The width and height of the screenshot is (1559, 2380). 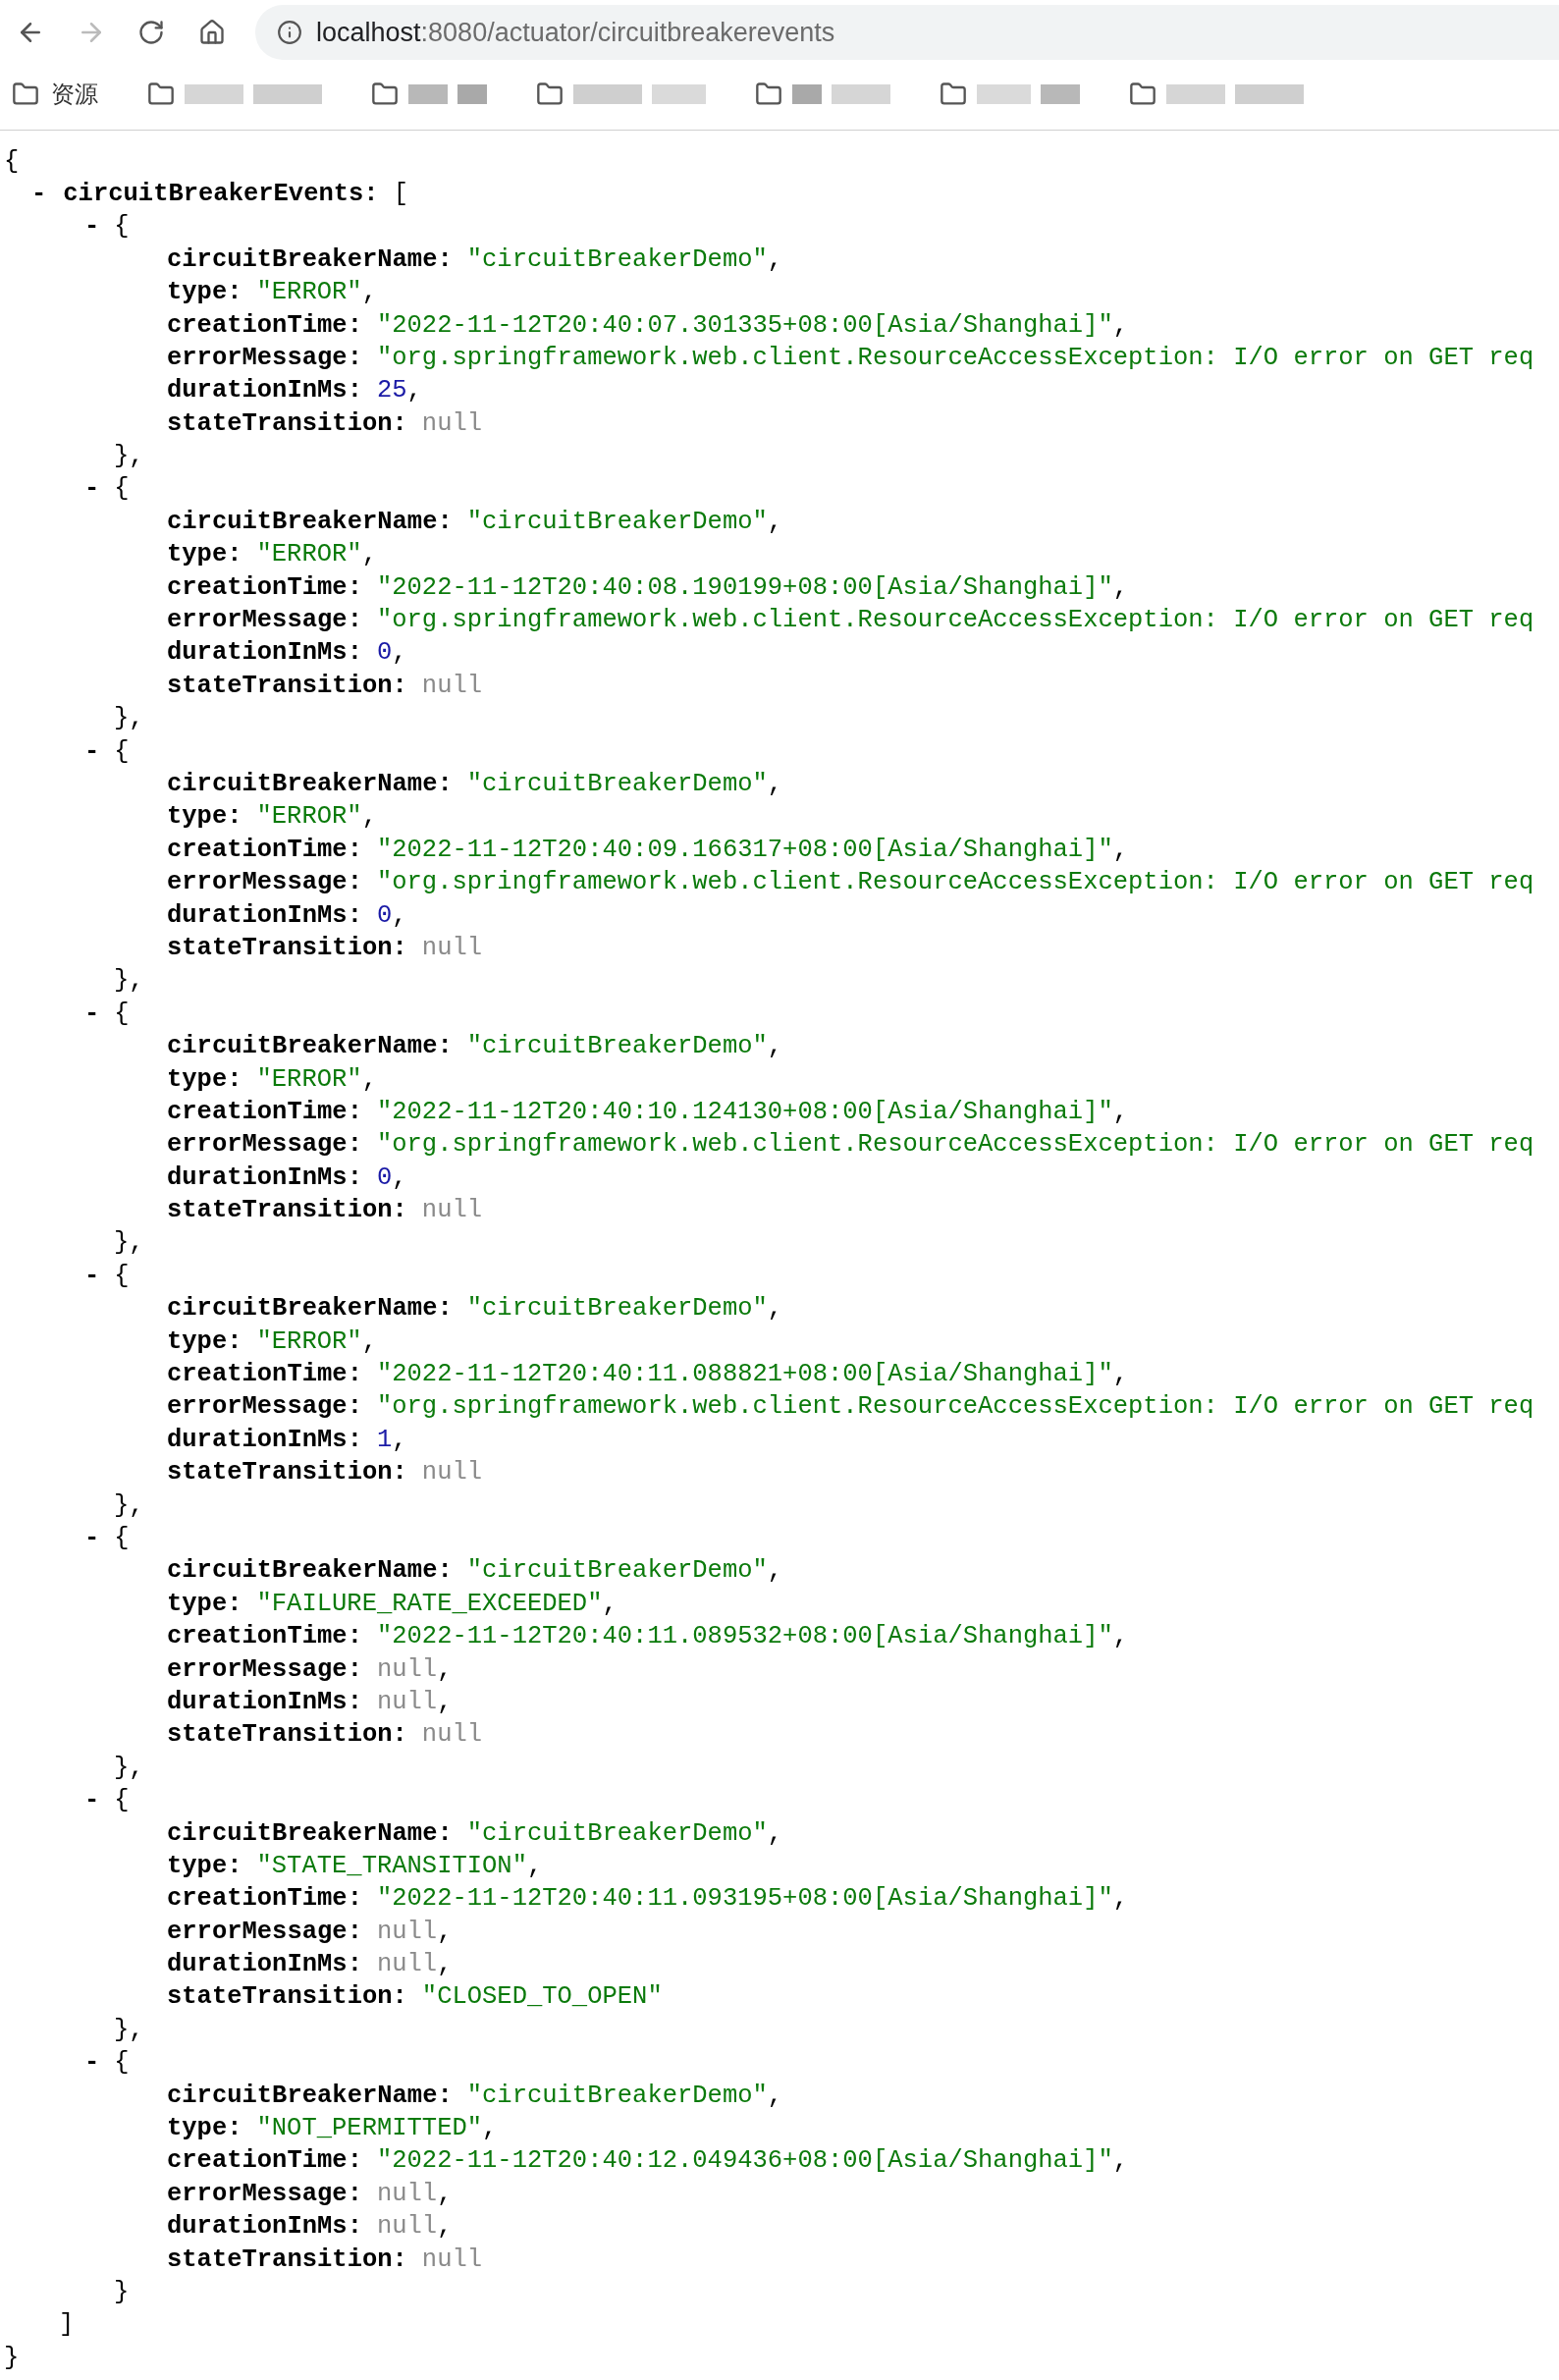 I want to click on bookmark-label: 资源, so click(x=74, y=94).